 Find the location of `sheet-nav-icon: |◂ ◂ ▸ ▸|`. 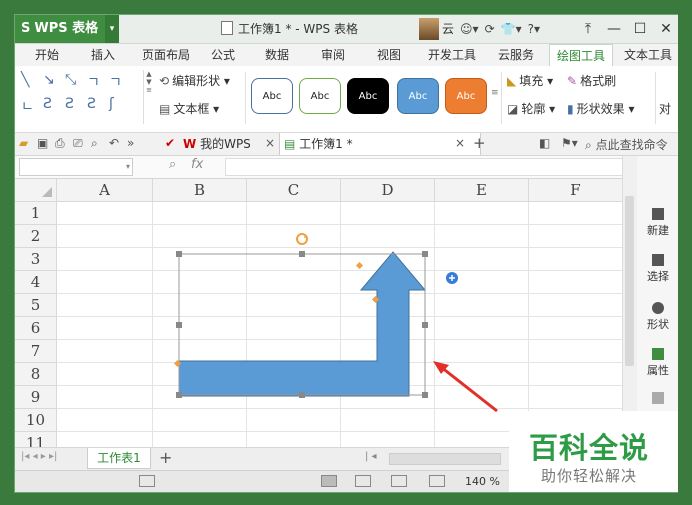

sheet-nav-icon: |◂ ◂ ▸ ▸| is located at coordinates (39, 456).